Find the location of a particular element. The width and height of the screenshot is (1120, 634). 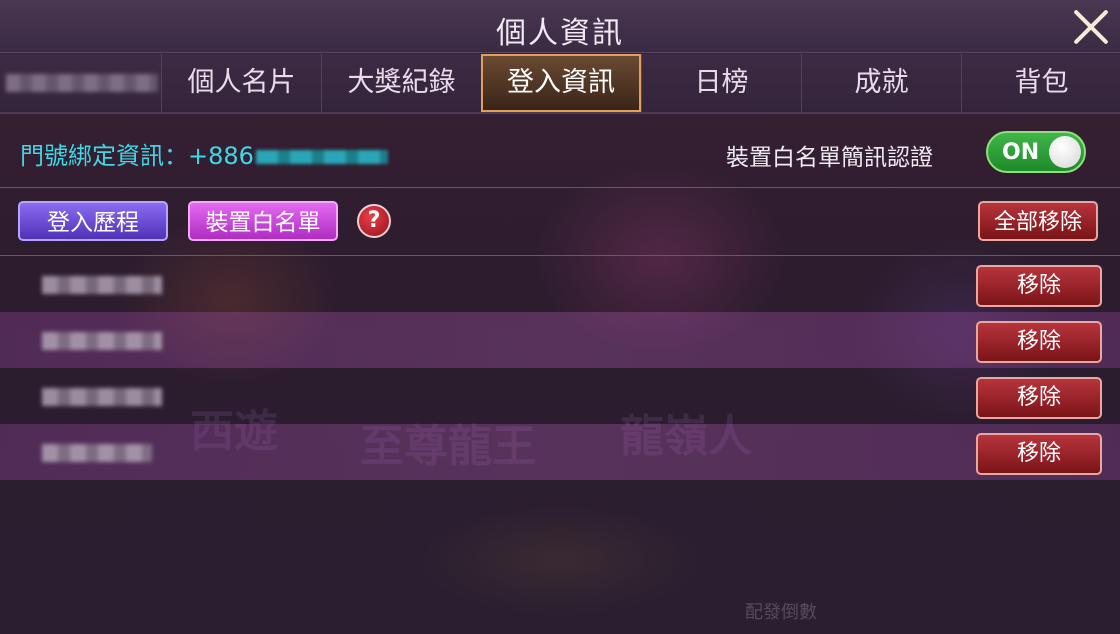

redacted-username is located at coordinates (82, 83).